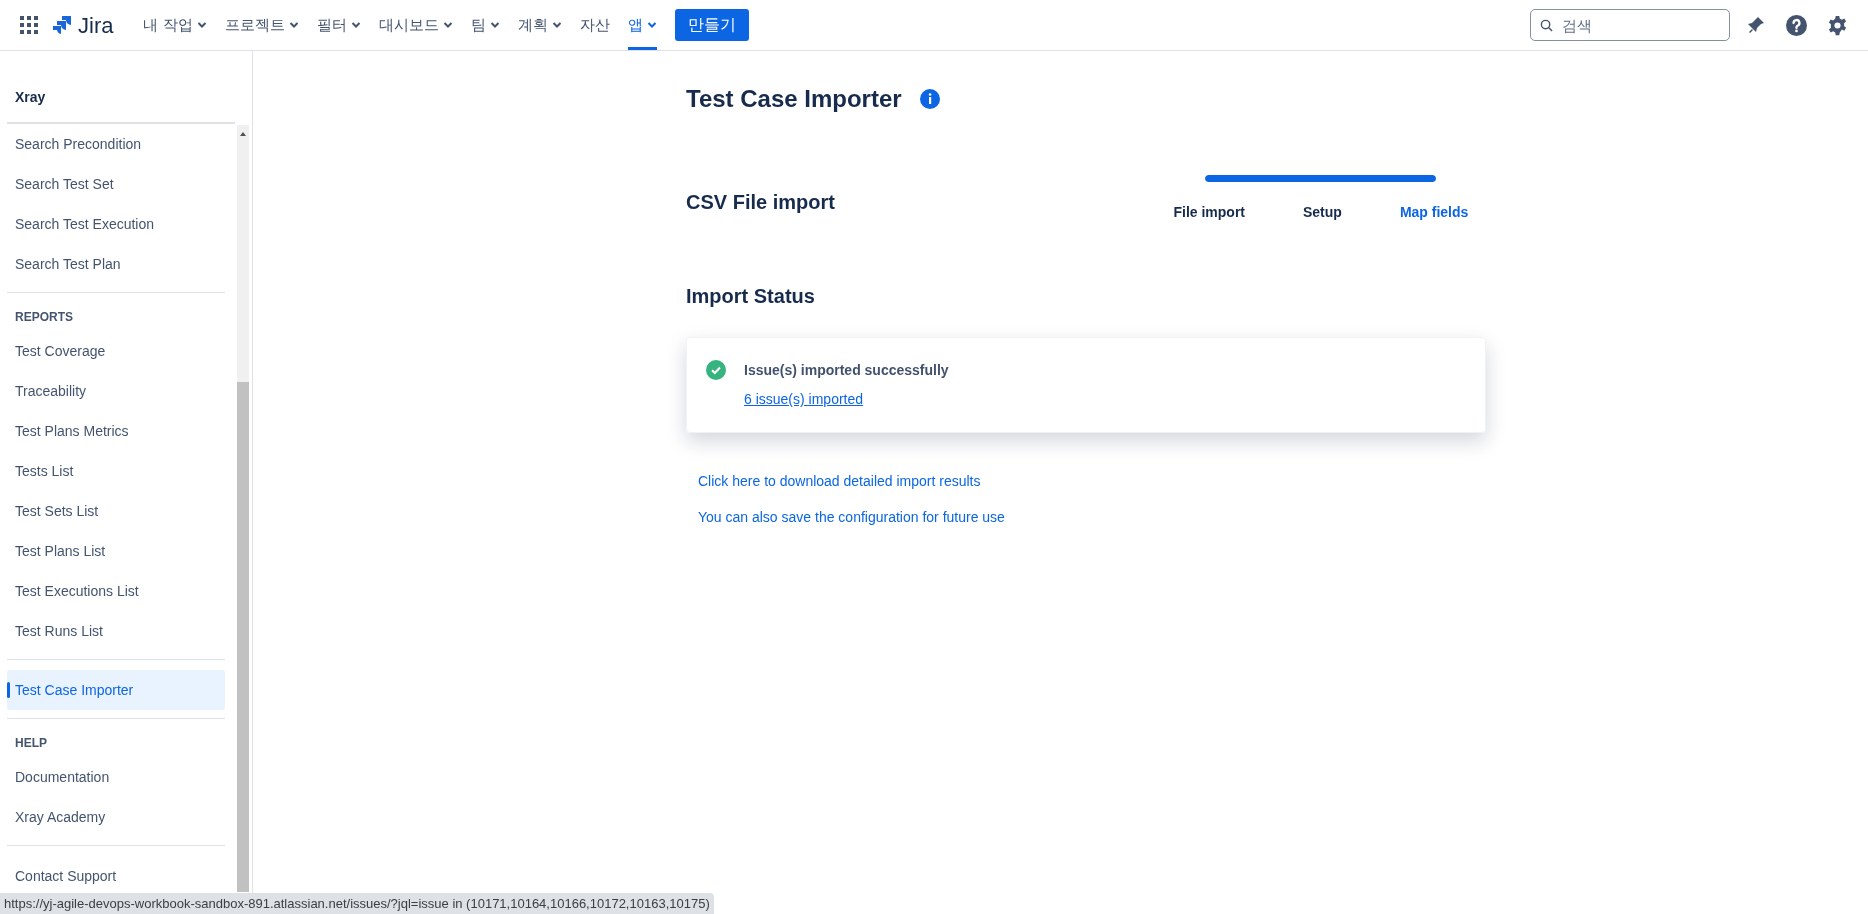 The height and width of the screenshot is (914, 1868). Describe the element at coordinates (485, 25) in the screenshot. I see `nav-menu-item: 팀` at that location.